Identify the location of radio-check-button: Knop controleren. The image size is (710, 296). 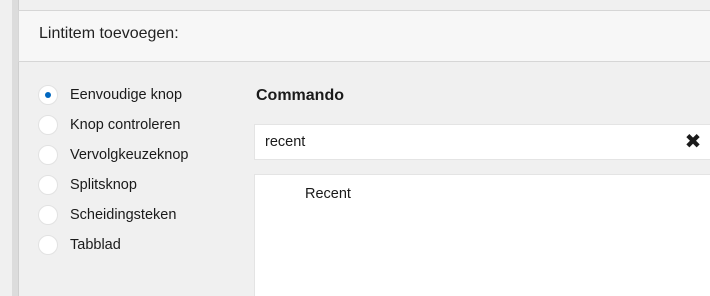
(109, 125).